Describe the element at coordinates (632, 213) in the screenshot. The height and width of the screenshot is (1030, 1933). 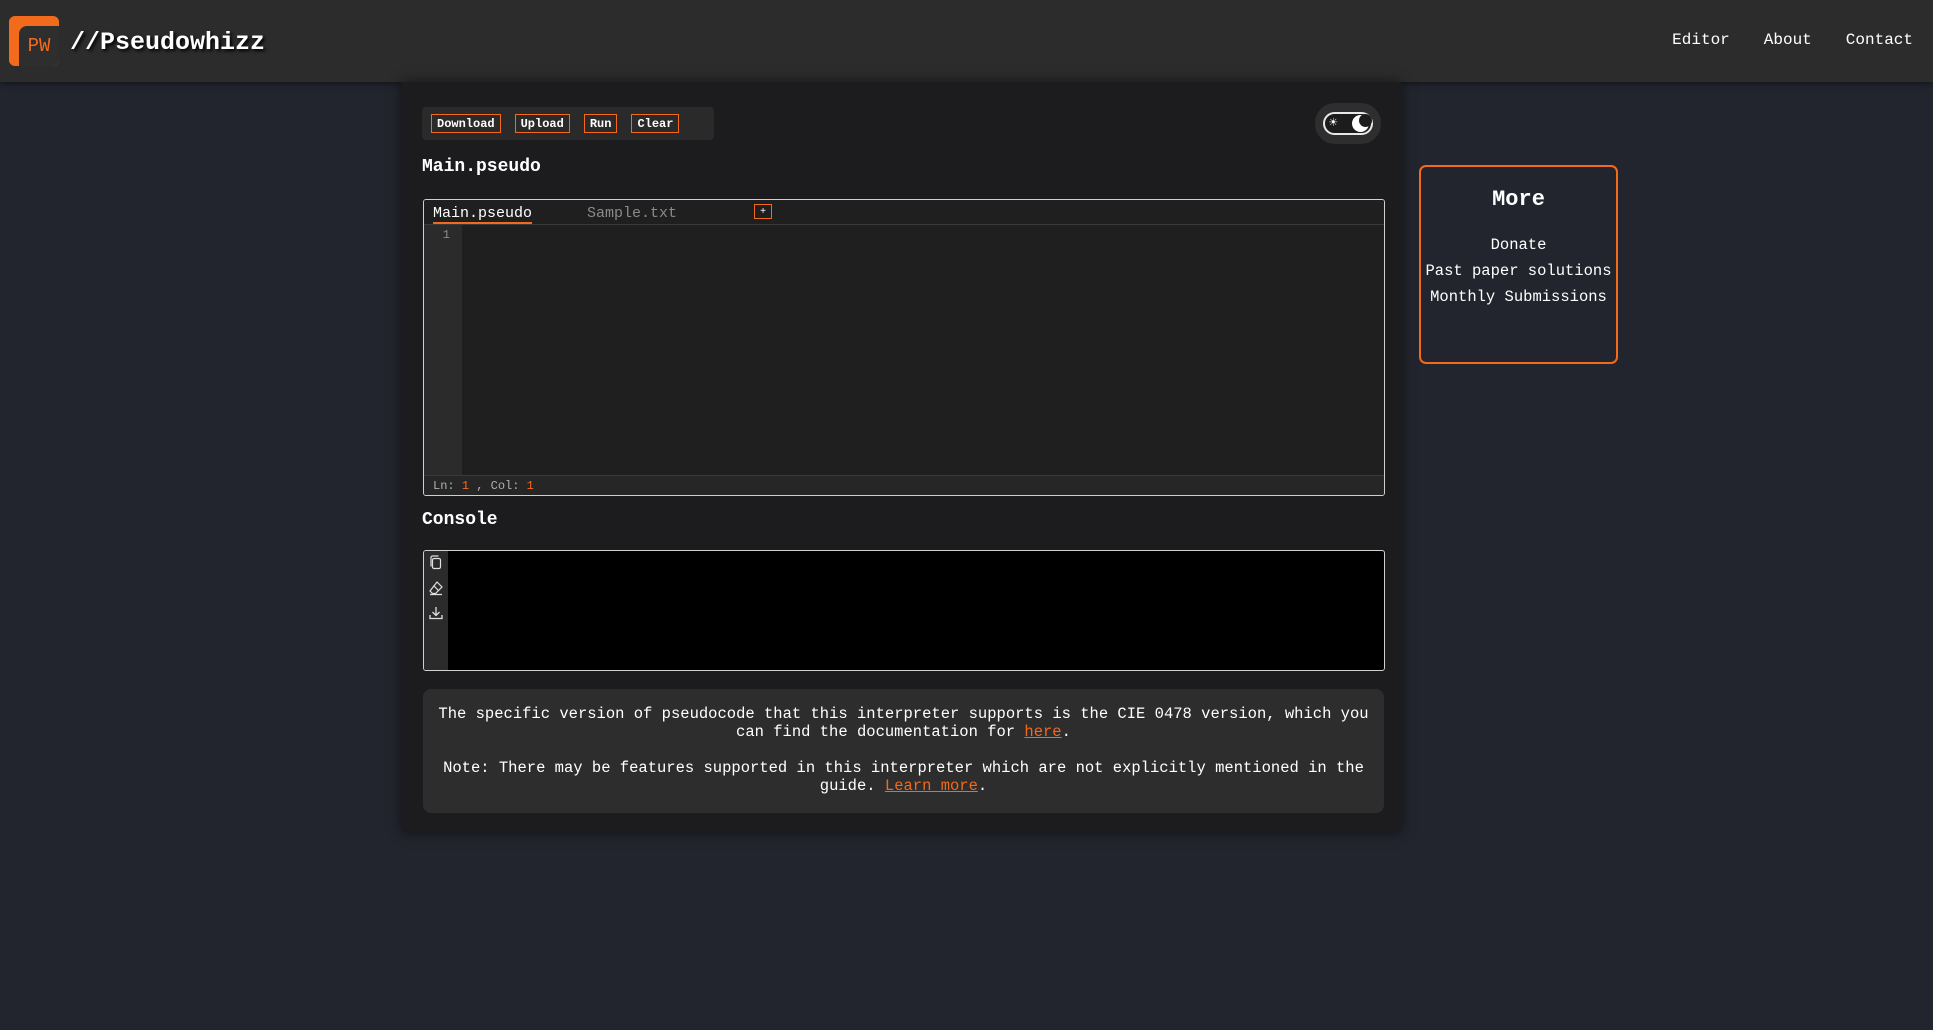
I see `tab-sample-txt: Sample.txt` at that location.